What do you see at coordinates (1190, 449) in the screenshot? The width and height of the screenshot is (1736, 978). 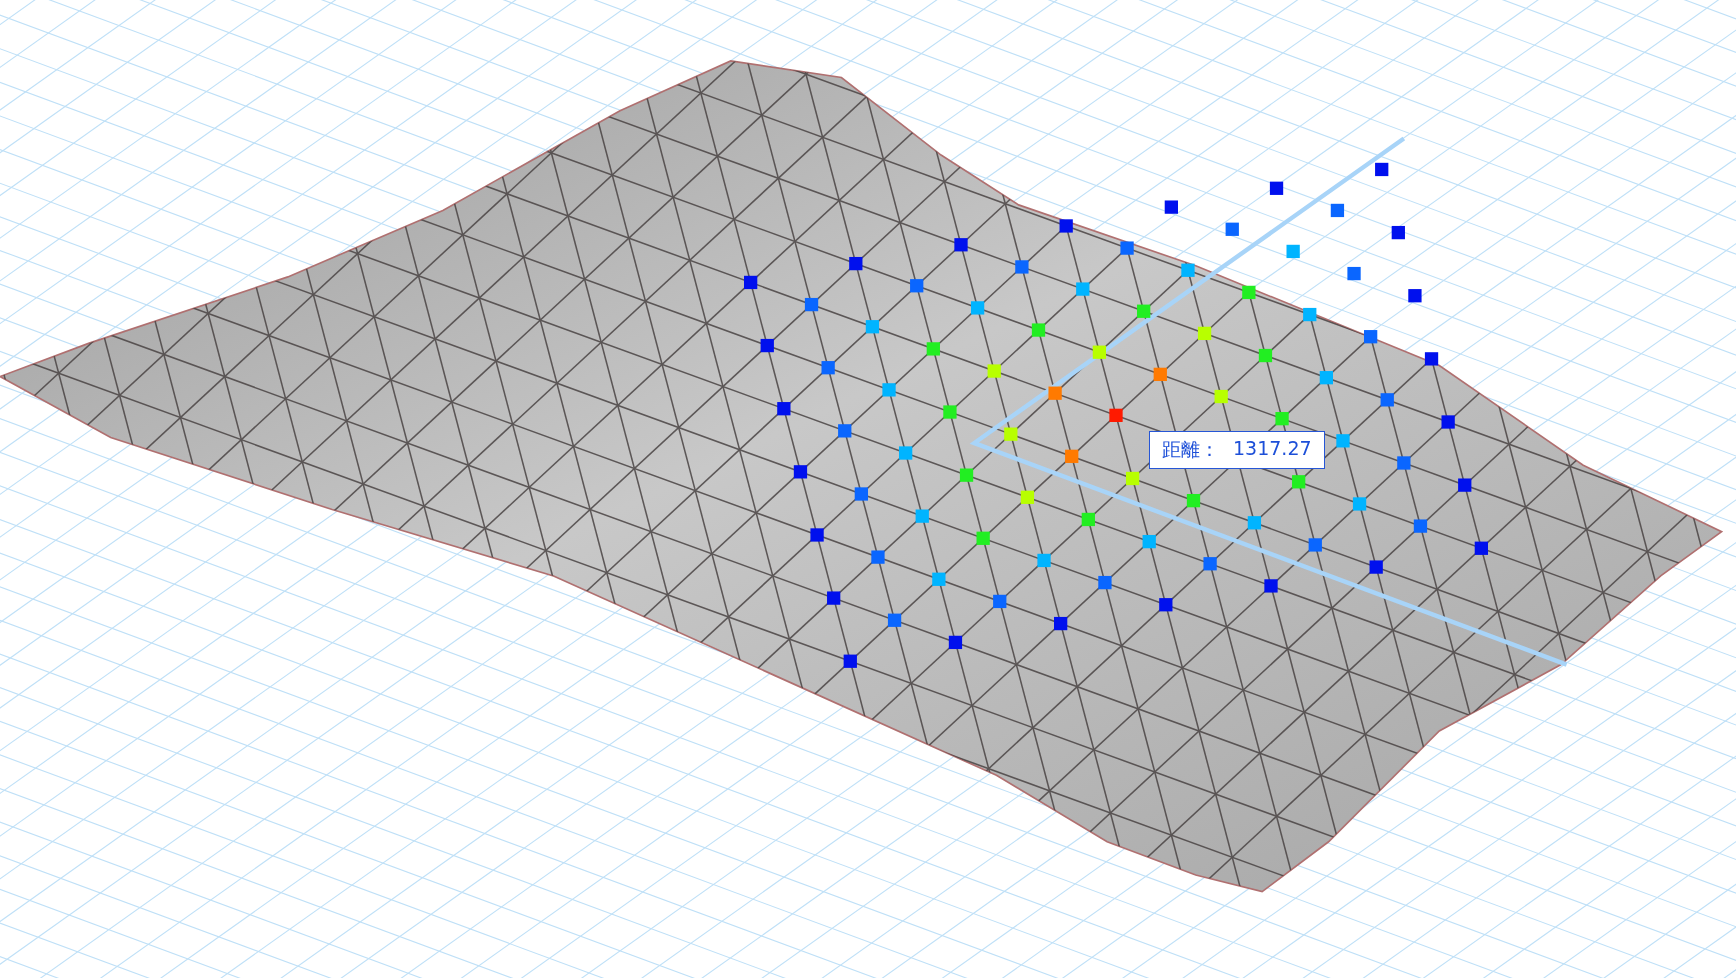 I see `distance-caption: 距離：` at bounding box center [1190, 449].